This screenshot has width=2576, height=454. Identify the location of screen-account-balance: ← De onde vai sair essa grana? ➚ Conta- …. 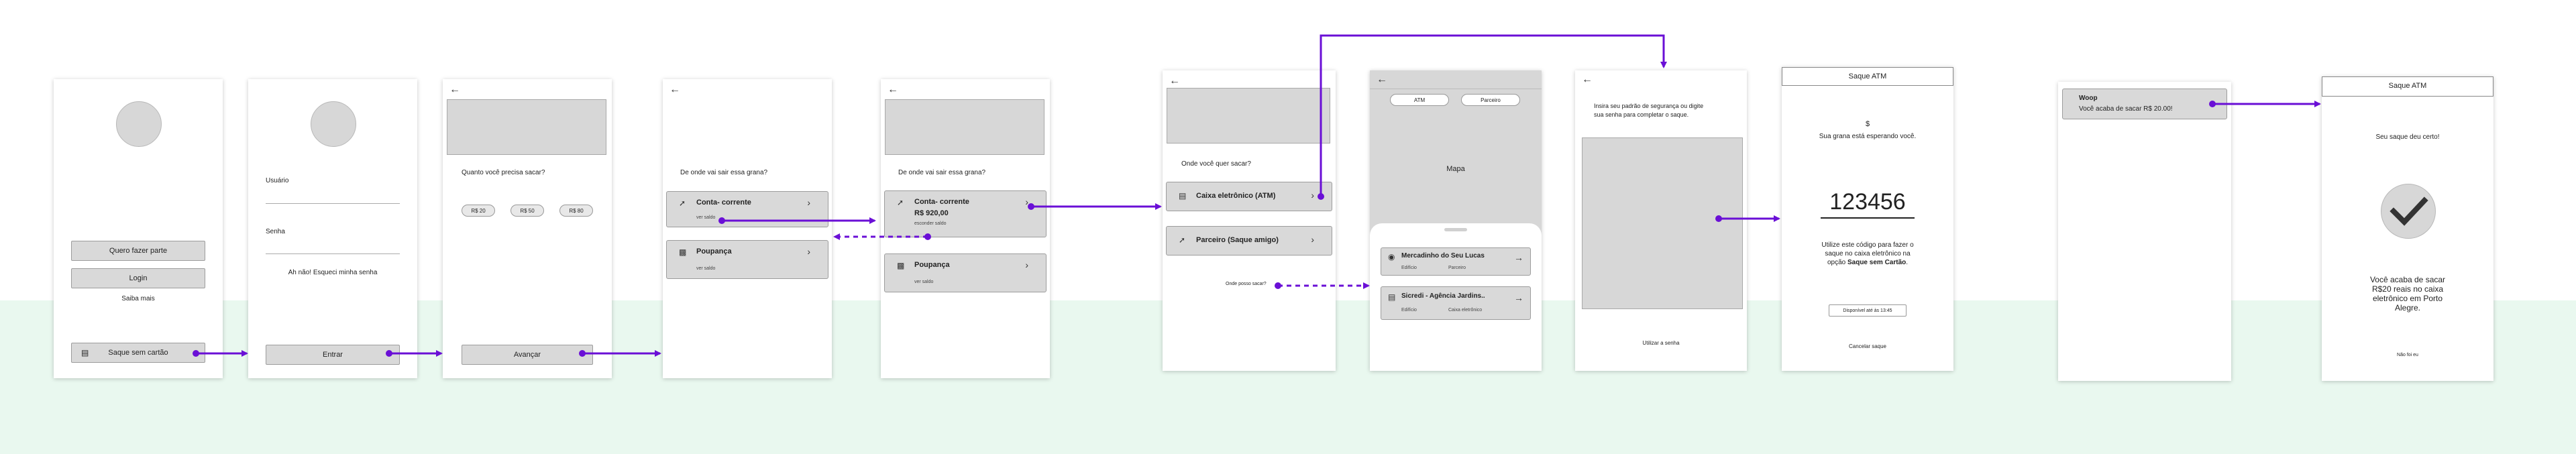
(965, 228).